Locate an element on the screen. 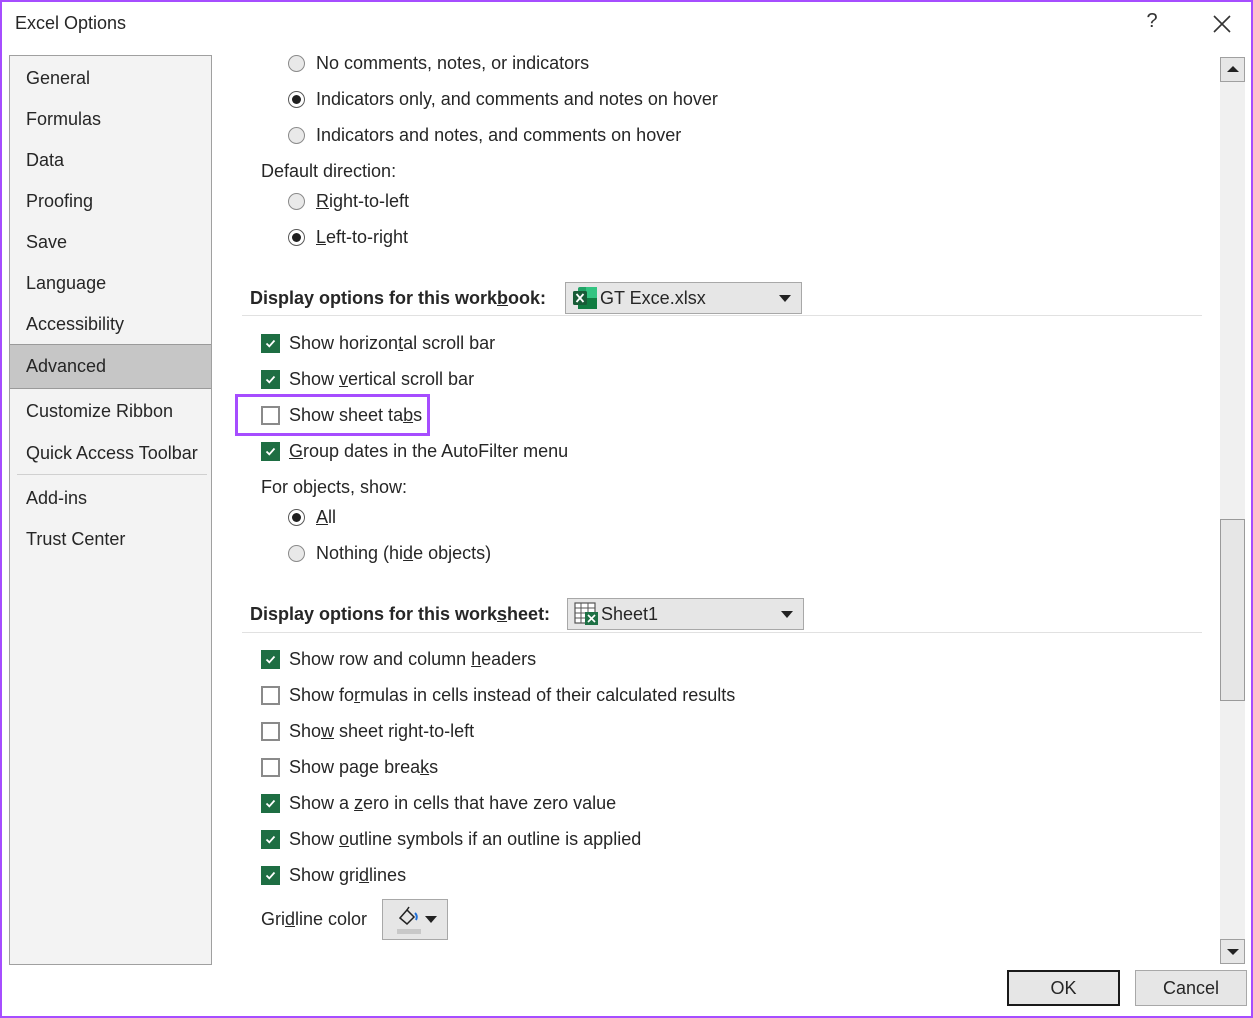 Image resolution: width=1253 pixels, height=1018 pixels. checkbox-row-column-headers: Show row and column headers is located at coordinates (398, 659).